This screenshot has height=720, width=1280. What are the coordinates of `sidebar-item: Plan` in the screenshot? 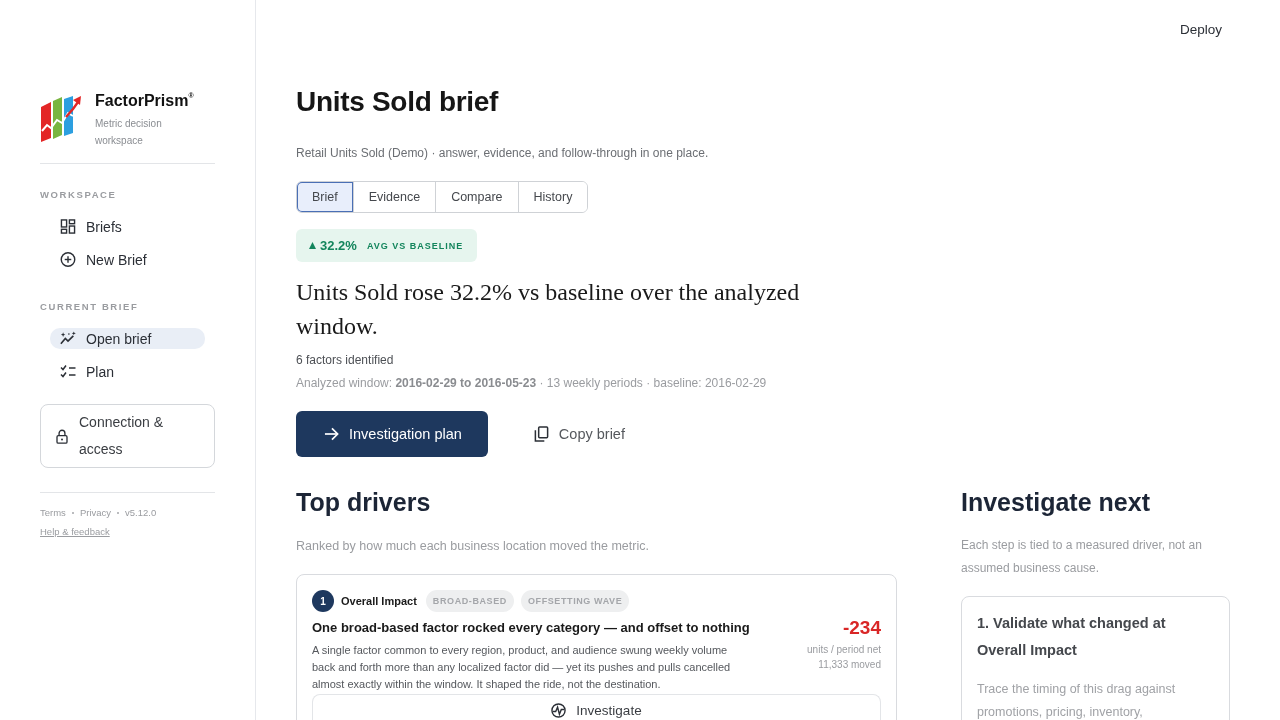 It's located at (127, 371).